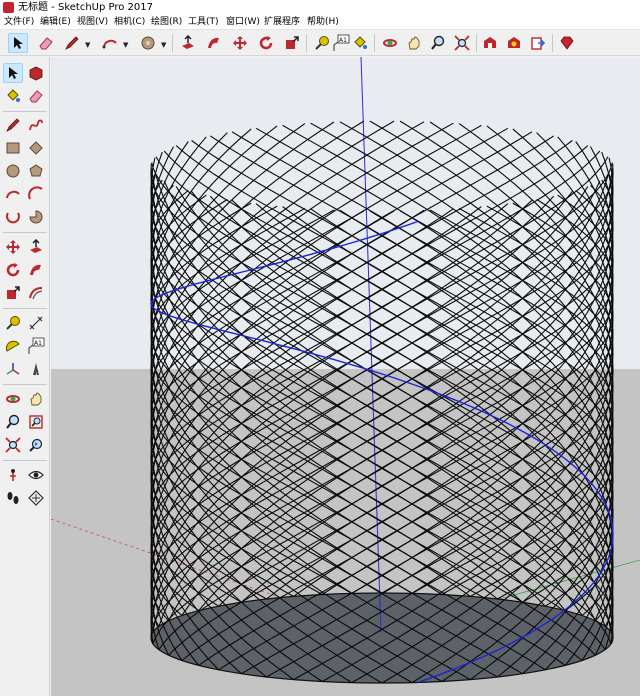 The width and height of the screenshot is (640, 696). What do you see at coordinates (323, 22) in the screenshot?
I see `menu-help: 帮助(H)` at bounding box center [323, 22].